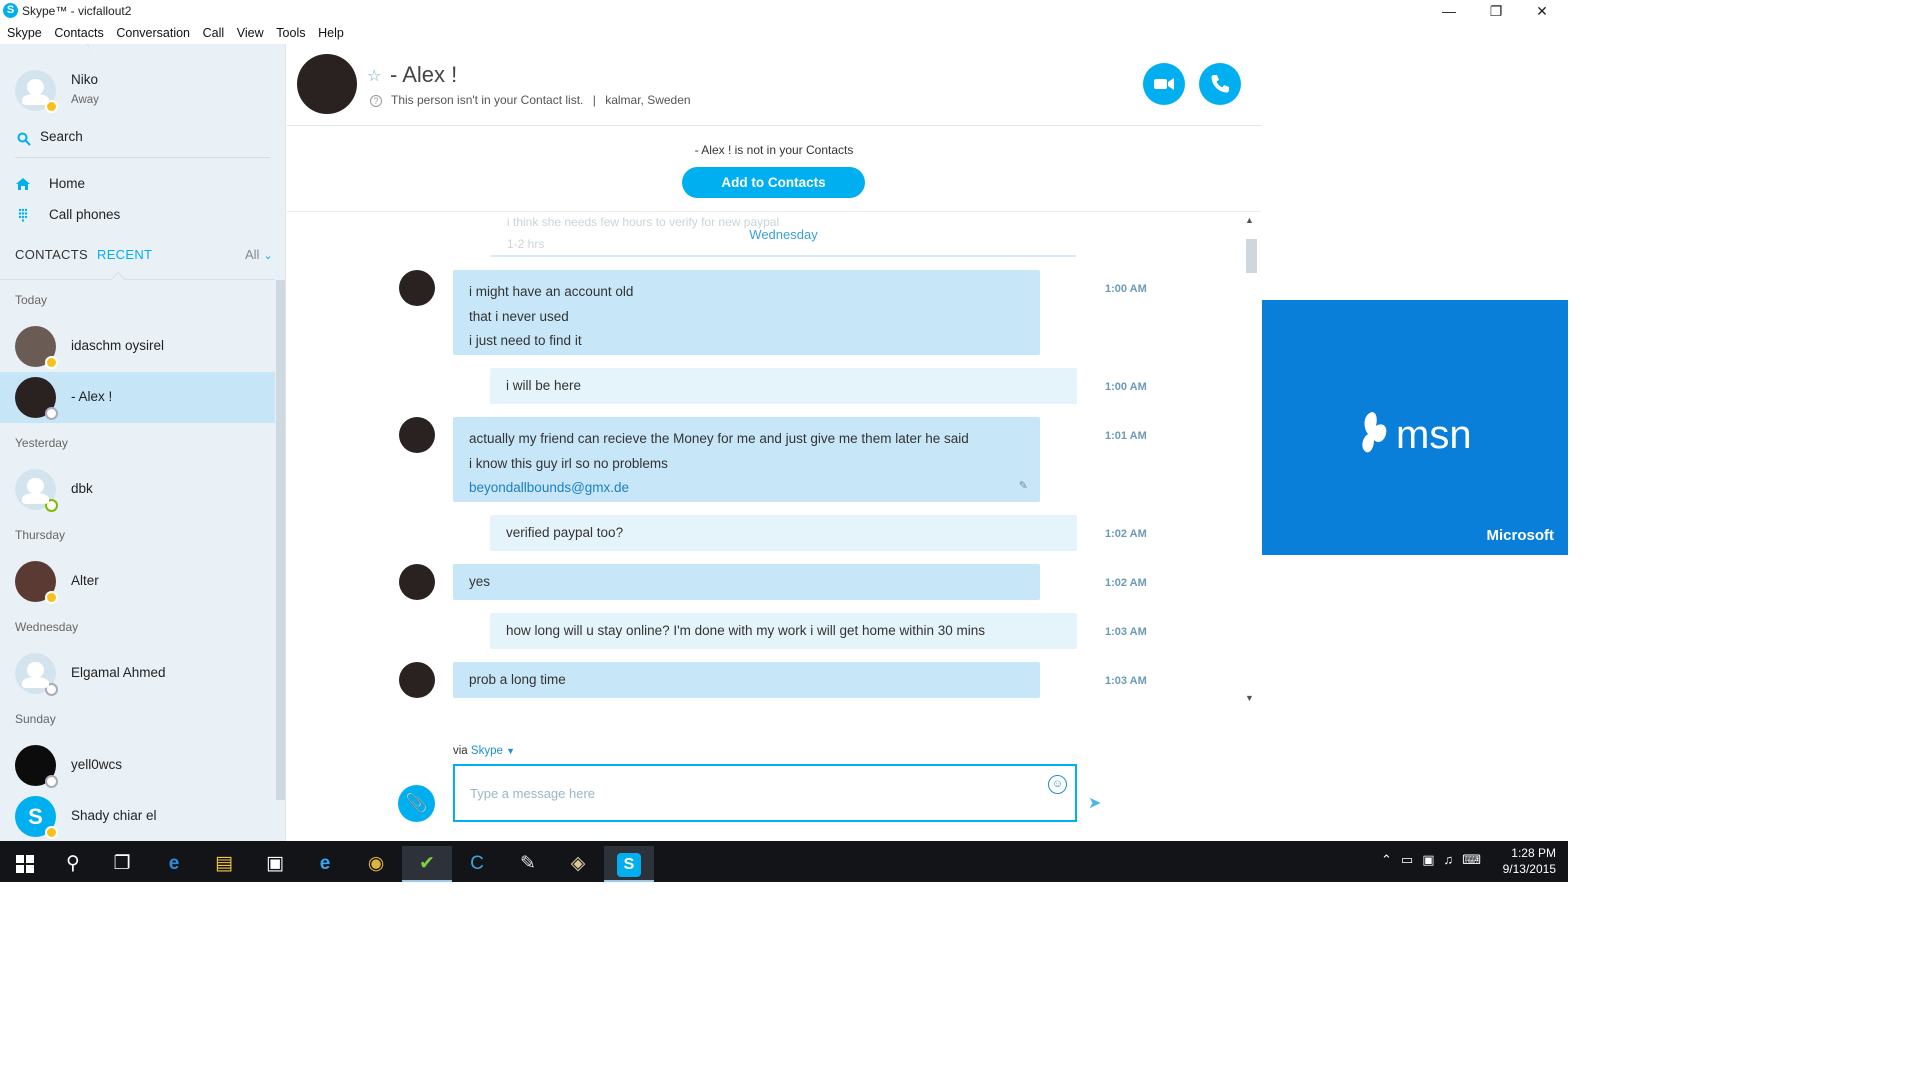 This screenshot has height=1080, width=1920. I want to click on task-view-icon: ❐, so click(122, 864).